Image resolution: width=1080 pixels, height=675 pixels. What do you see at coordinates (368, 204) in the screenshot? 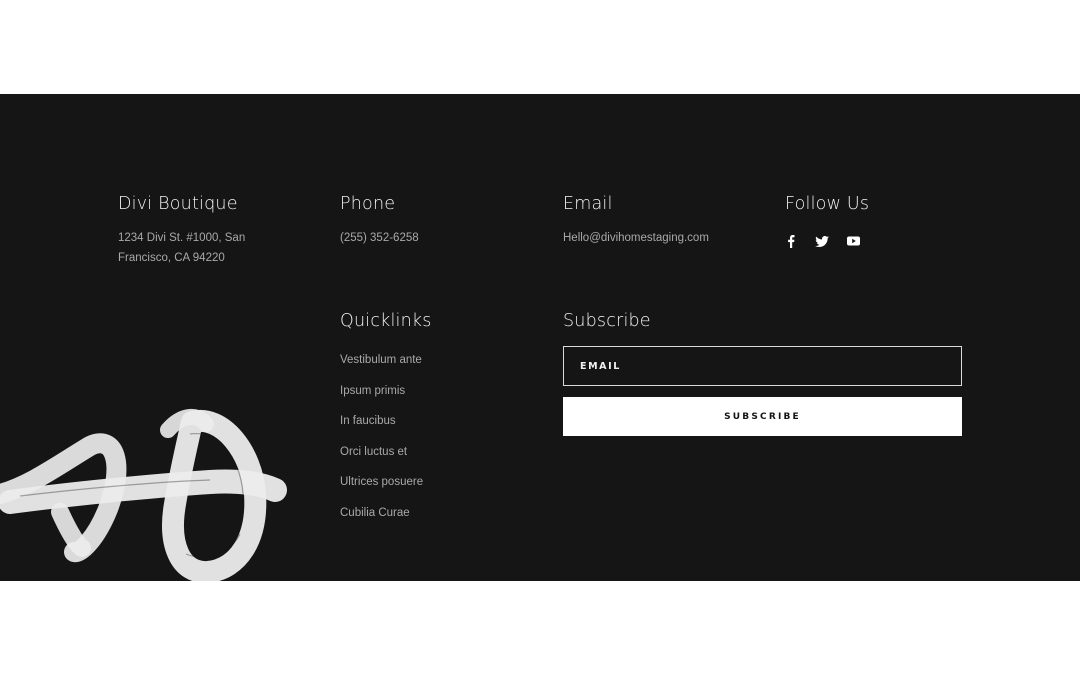
I see `phone-heading: Phone` at bounding box center [368, 204].